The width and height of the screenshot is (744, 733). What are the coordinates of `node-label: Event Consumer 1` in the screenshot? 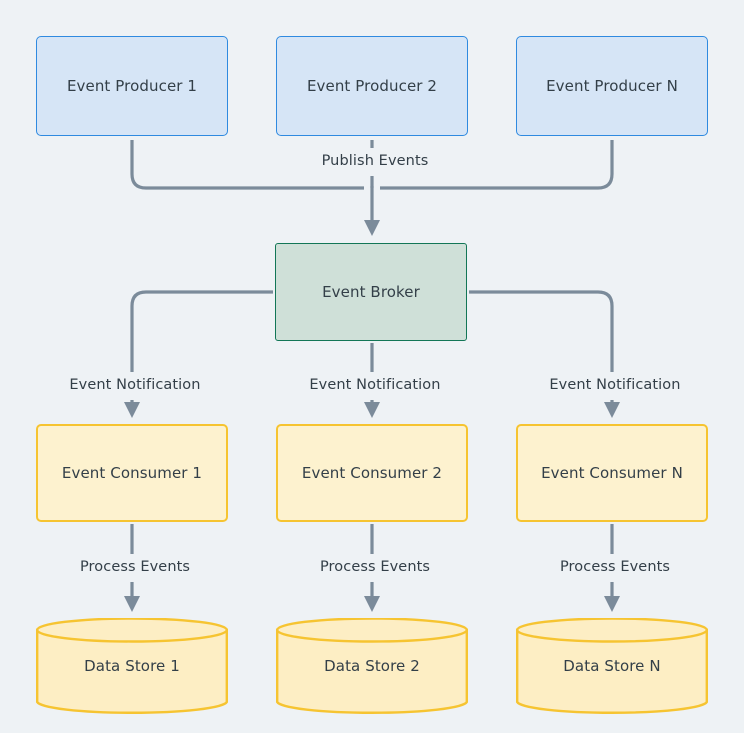 It's located at (132, 473).